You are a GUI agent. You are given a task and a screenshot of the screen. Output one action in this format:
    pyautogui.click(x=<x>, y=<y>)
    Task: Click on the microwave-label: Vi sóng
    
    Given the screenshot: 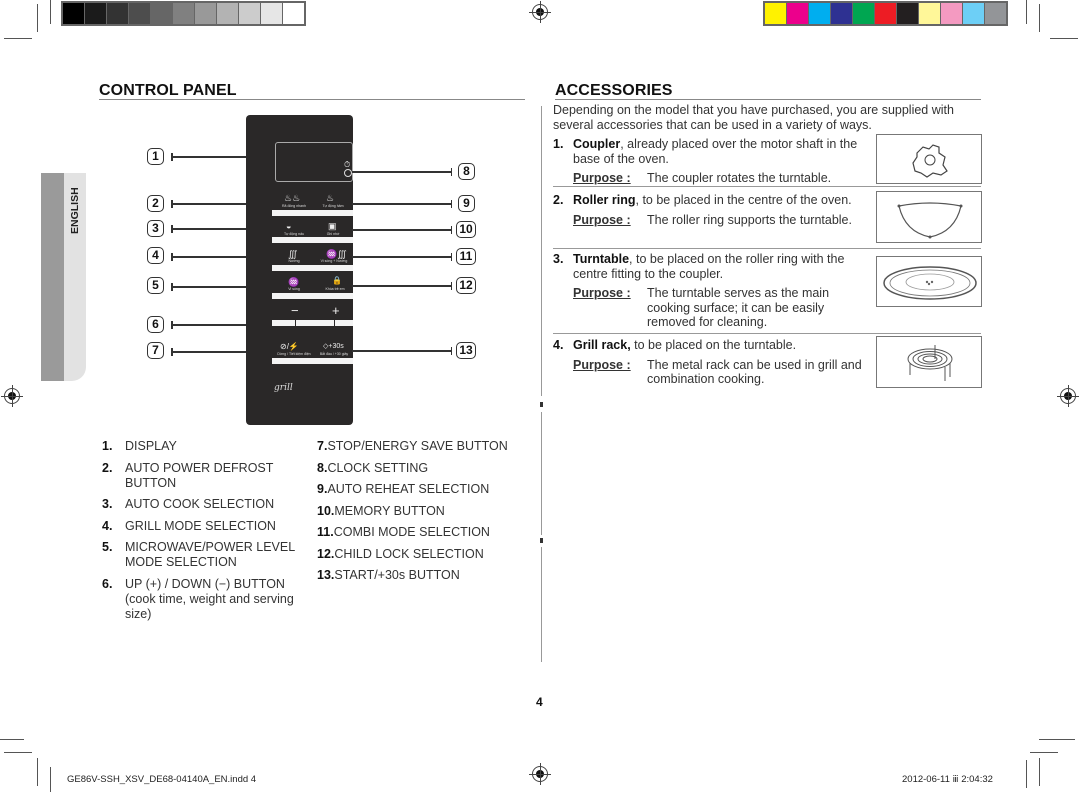 What is the action you would take?
    pyautogui.click(x=294, y=289)
    